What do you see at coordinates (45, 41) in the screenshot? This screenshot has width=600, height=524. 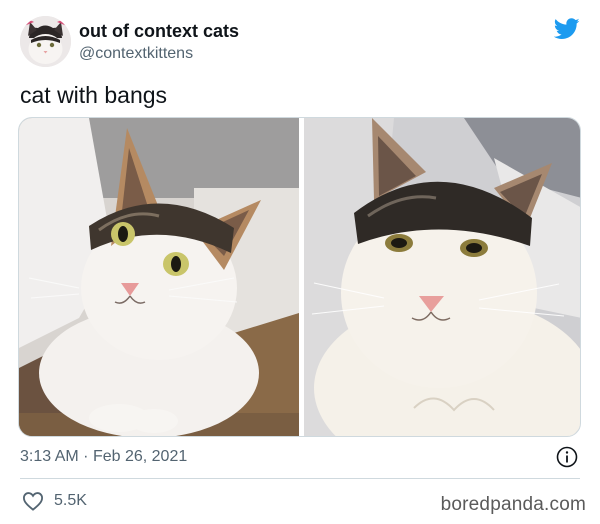 I see `avatar` at bounding box center [45, 41].